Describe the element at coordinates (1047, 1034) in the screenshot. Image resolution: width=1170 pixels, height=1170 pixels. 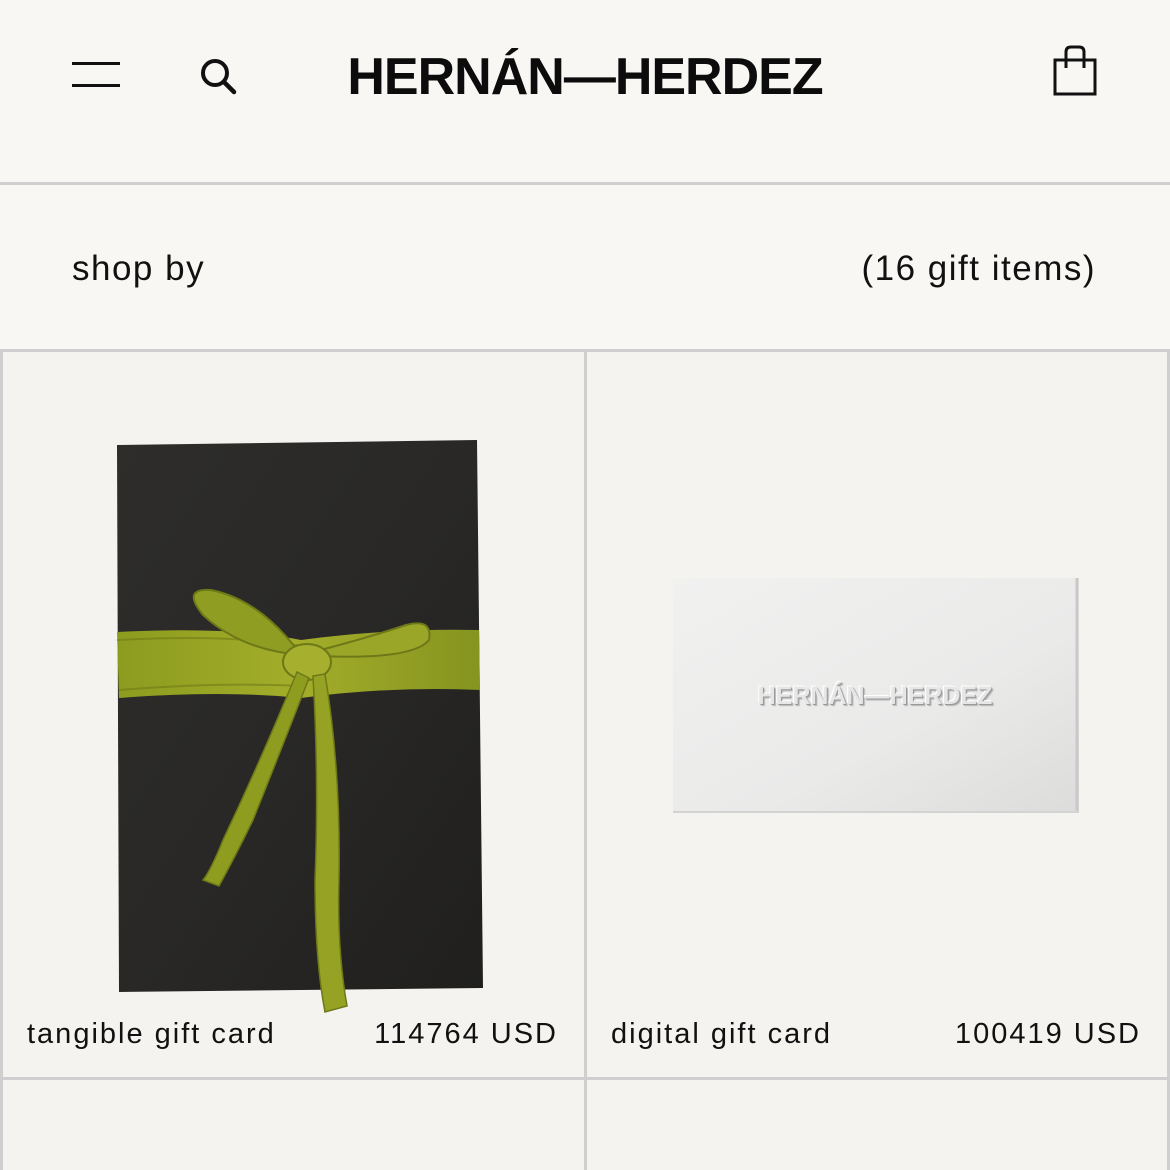
I see `product-price: 100419 USD` at that location.